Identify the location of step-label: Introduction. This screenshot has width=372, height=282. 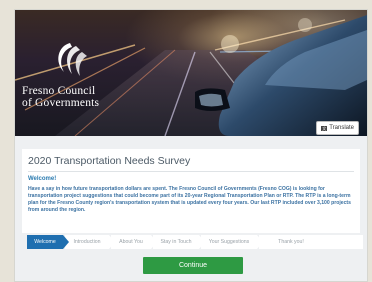
(87, 242).